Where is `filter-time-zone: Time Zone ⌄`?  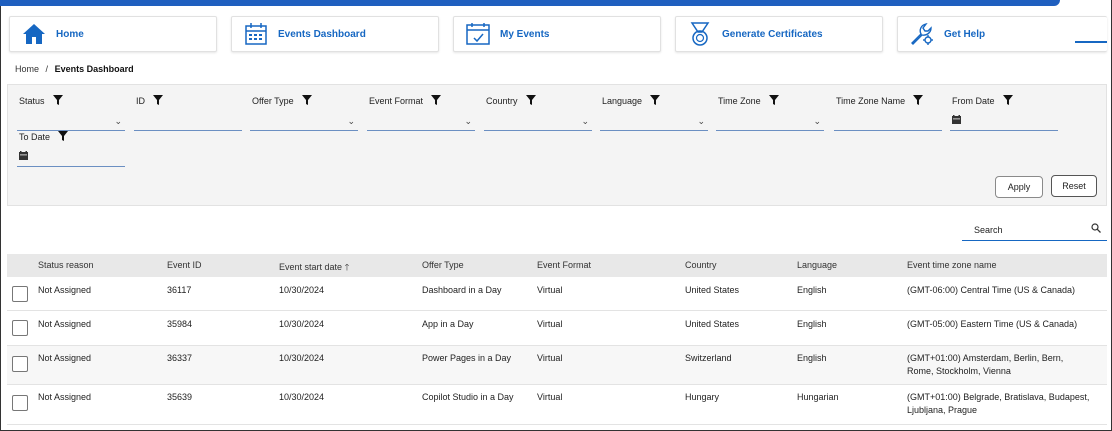
filter-time-zone: Time Zone ⌄ is located at coordinates (770, 109).